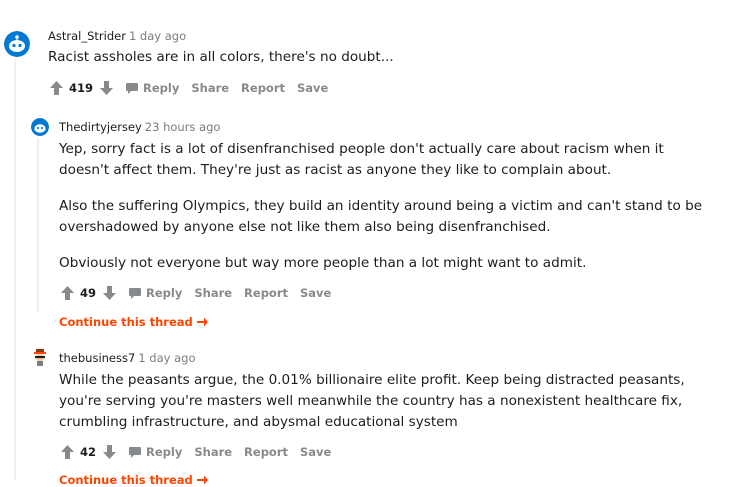 The height and width of the screenshot is (487, 729). I want to click on username-link: thebusiness7, so click(97, 358).